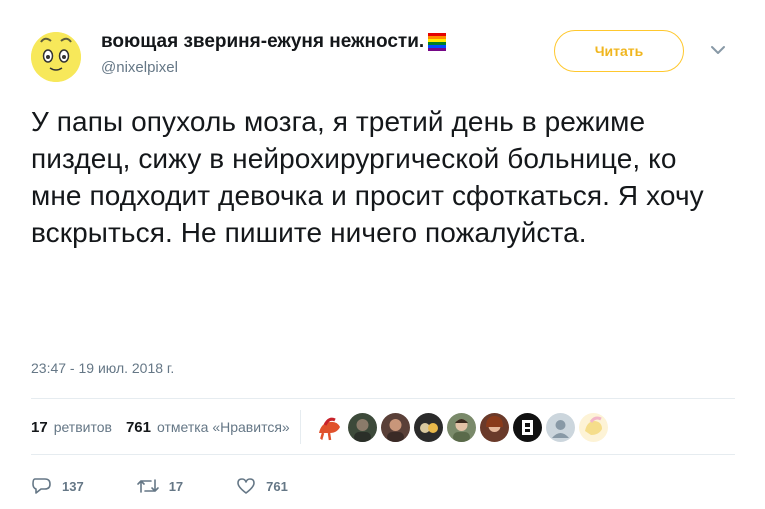  What do you see at coordinates (102, 368) in the screenshot?
I see `tweet-timestamp: 23:47 - 19 июл. 2018 г.` at bounding box center [102, 368].